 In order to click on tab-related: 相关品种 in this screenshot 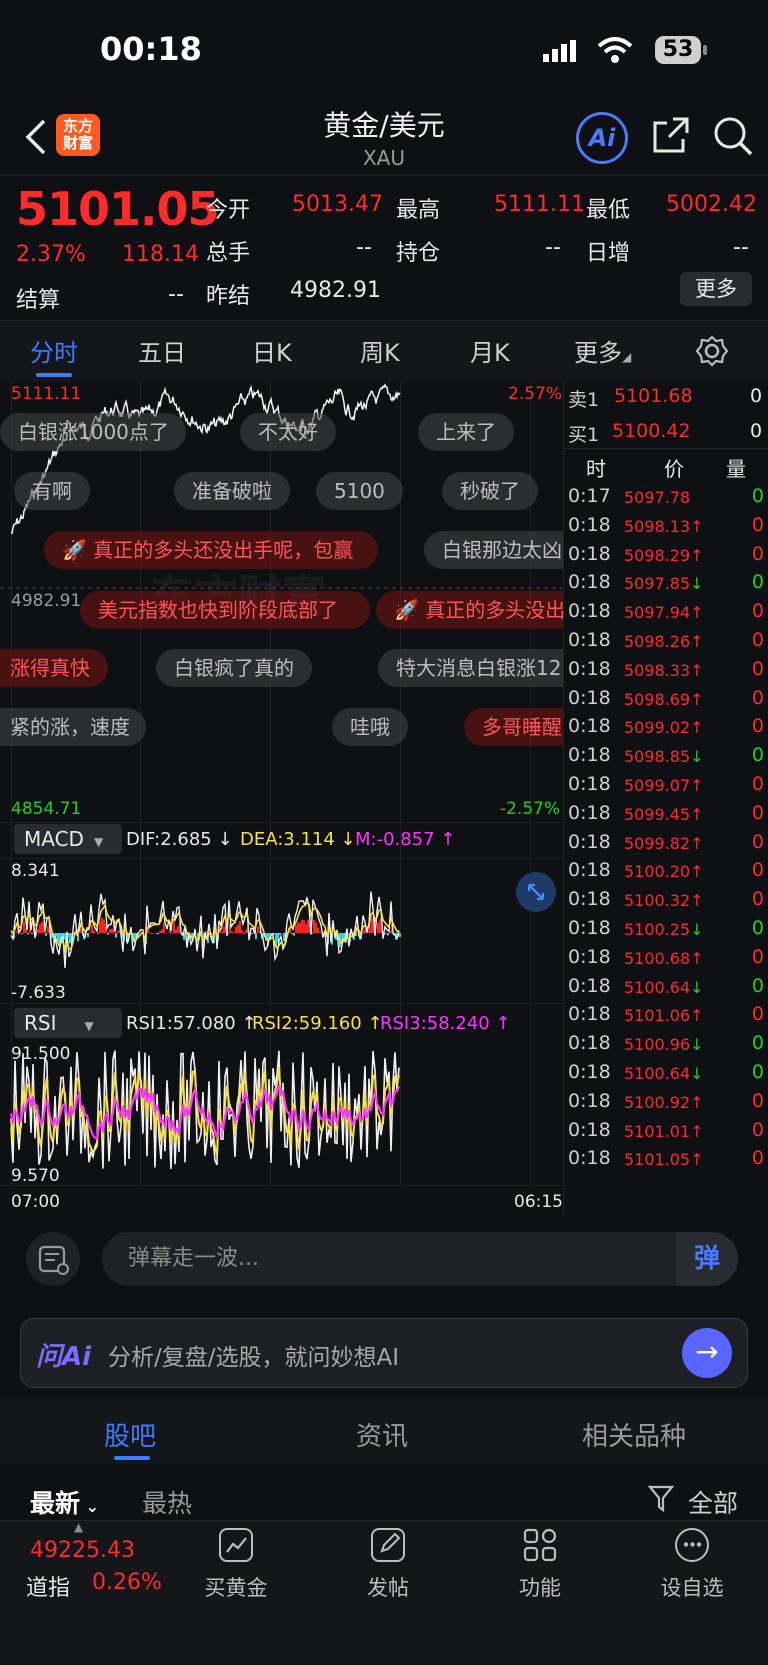, I will do `click(634, 1434)`.